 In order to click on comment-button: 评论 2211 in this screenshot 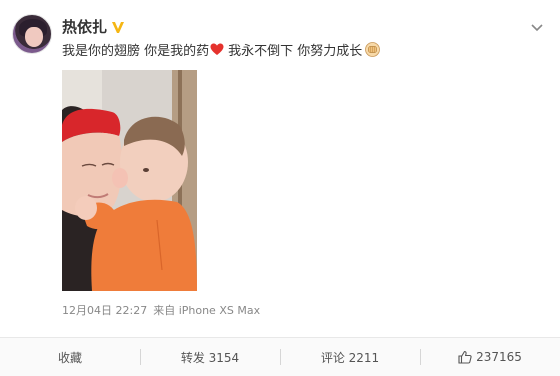, I will do `click(350, 357)`.